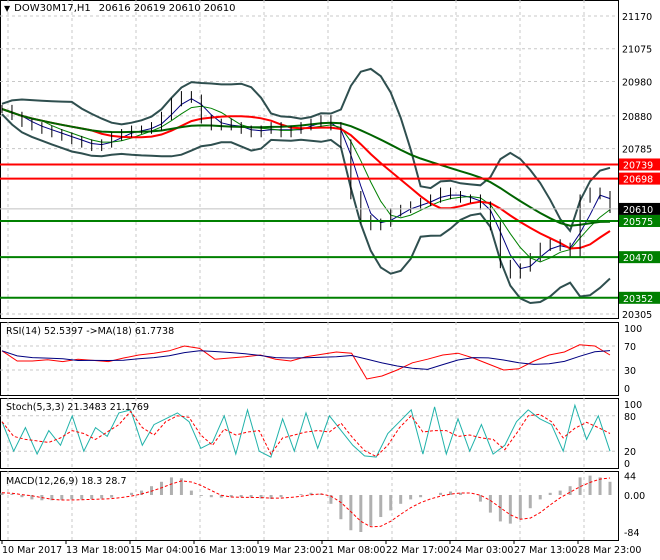  I want to click on y-tick-label: 20785, so click(637, 150).